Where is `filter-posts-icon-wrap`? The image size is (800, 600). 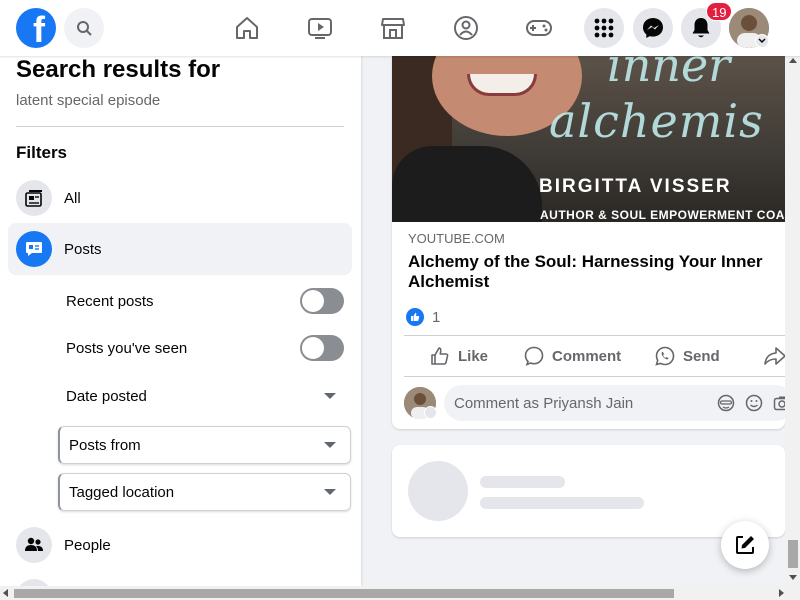 filter-posts-icon-wrap is located at coordinates (34, 249).